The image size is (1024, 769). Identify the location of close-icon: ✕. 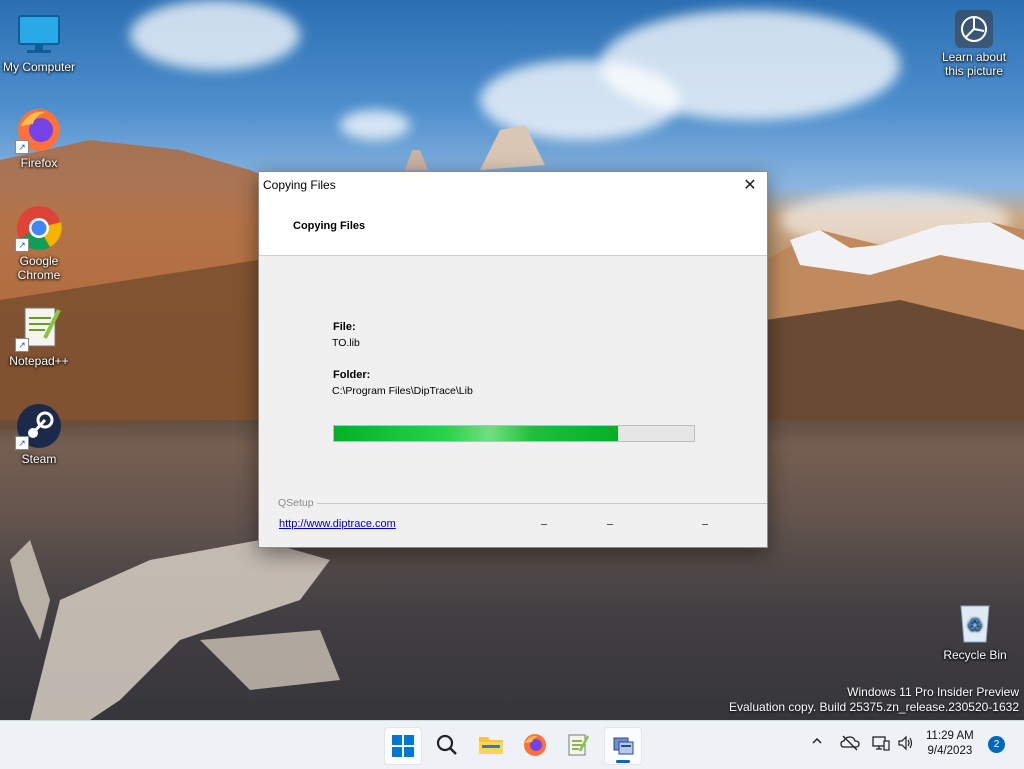
(750, 184).